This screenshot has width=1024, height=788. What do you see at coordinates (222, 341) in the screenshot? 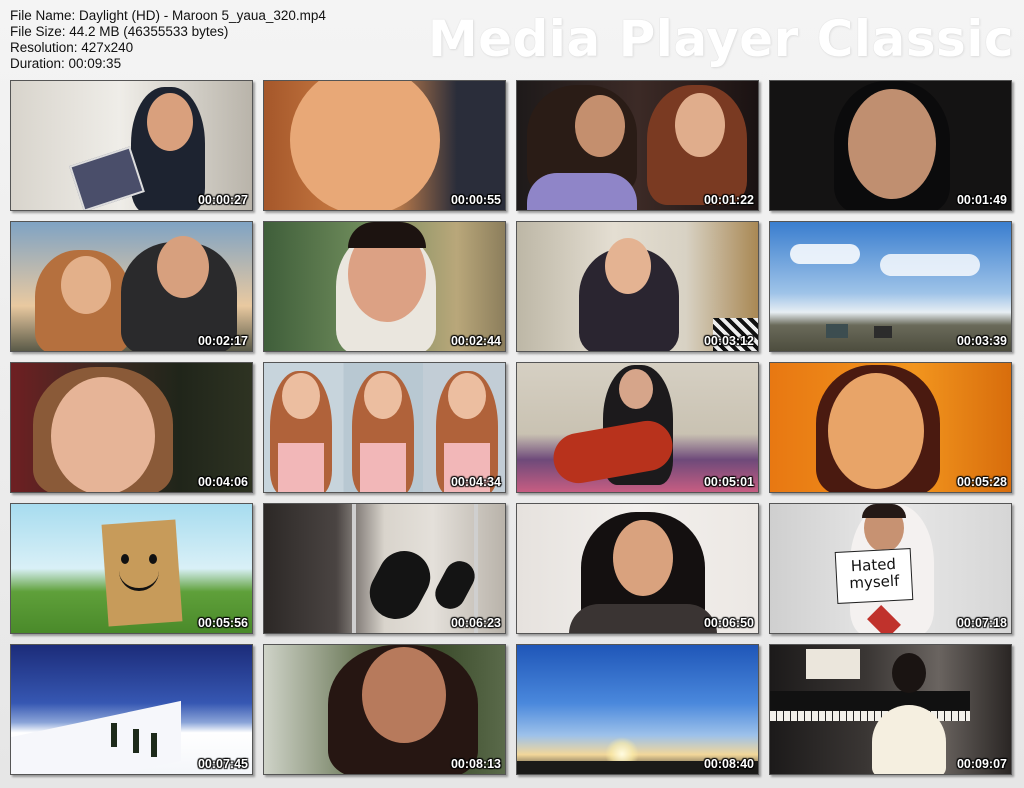
I see `thumbnail-timestamp: 00:02:17` at bounding box center [222, 341].